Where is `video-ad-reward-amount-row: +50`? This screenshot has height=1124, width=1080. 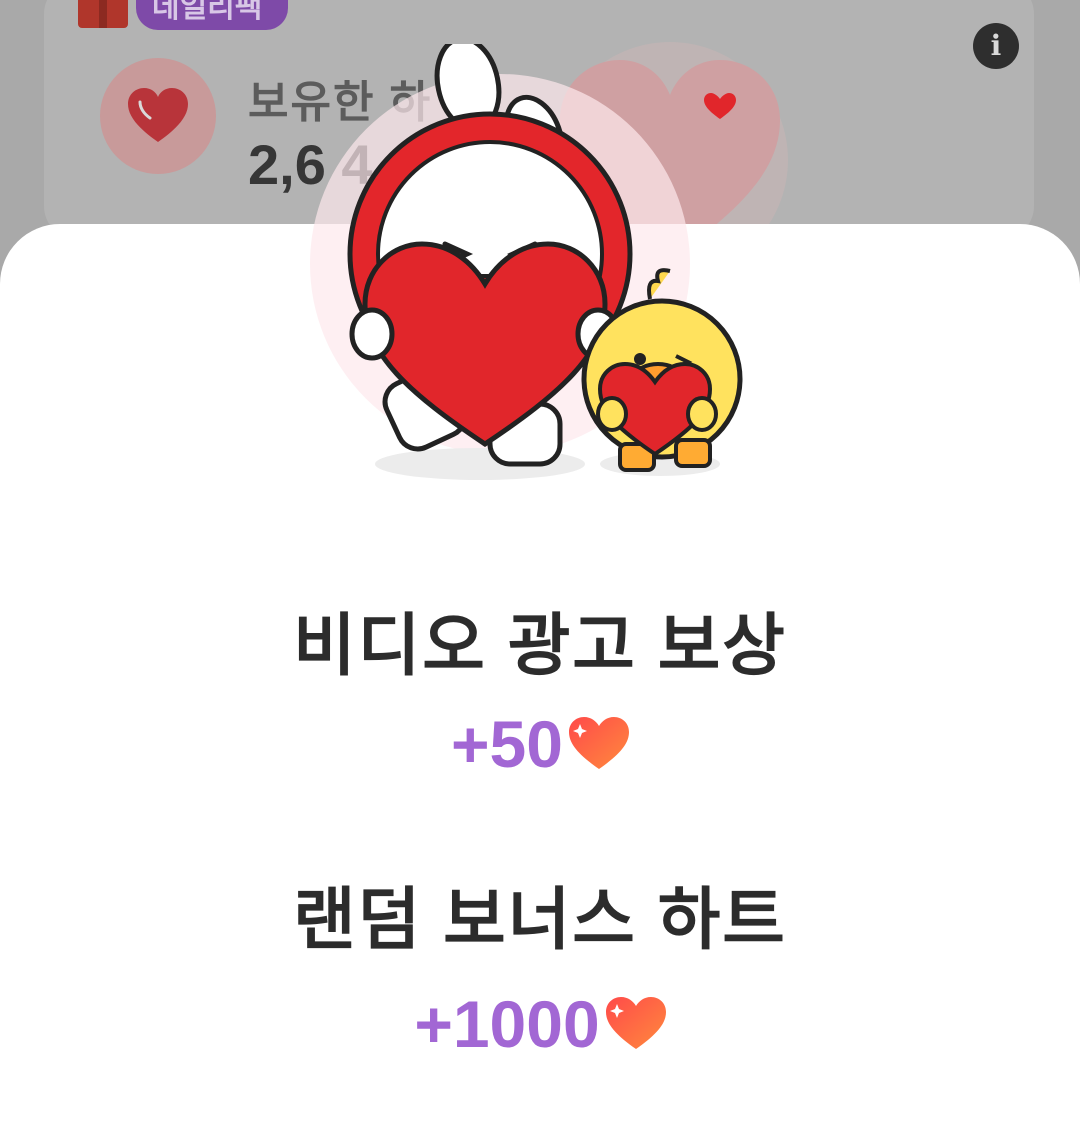 video-ad-reward-amount-row: +50 is located at coordinates (540, 744).